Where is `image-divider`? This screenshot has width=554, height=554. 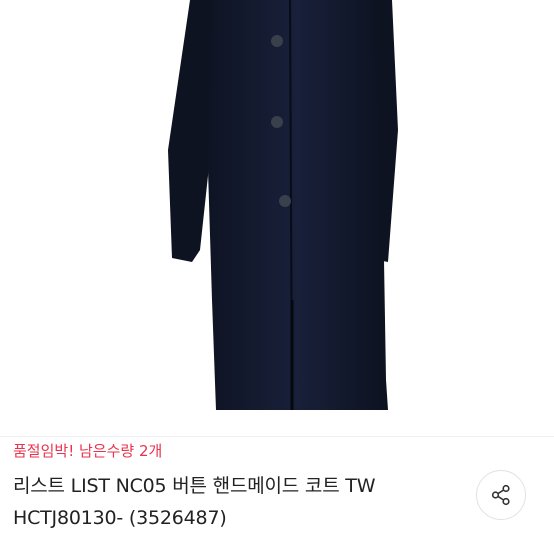 image-divider is located at coordinates (277, 436).